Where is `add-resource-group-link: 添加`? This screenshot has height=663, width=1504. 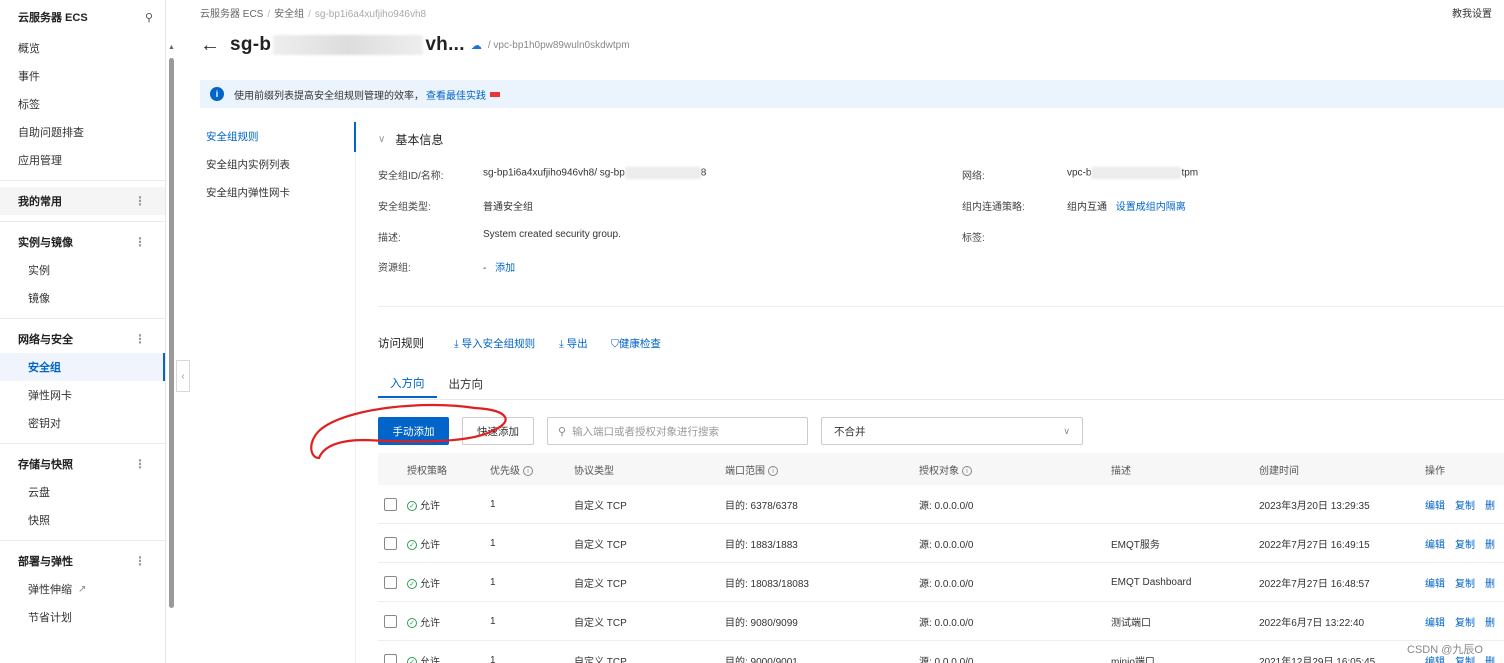
add-resource-group-link: 添加 is located at coordinates (505, 268).